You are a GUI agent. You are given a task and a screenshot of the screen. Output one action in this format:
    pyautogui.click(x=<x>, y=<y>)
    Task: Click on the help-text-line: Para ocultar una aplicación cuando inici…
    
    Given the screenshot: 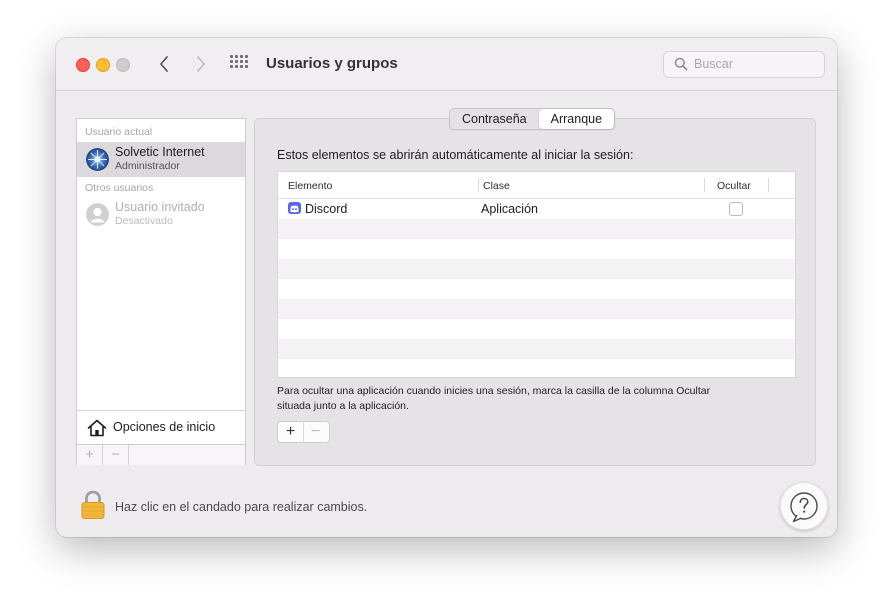 What is the action you would take?
    pyautogui.click(x=494, y=391)
    